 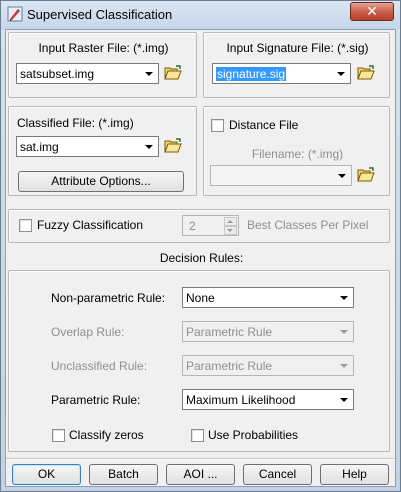 What do you see at coordinates (87, 146) in the screenshot?
I see `classified-file-combo: sat.img` at bounding box center [87, 146].